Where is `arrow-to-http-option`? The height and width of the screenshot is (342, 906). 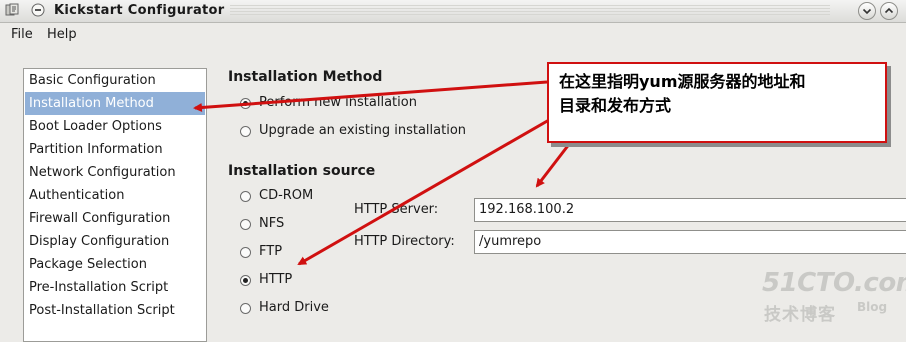 arrow-to-http-option is located at coordinates (423, 192).